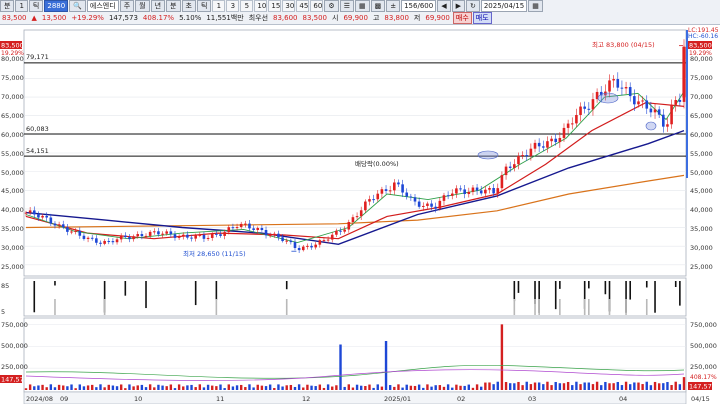  I want to click on interval-10: 10, so click(261, 6).